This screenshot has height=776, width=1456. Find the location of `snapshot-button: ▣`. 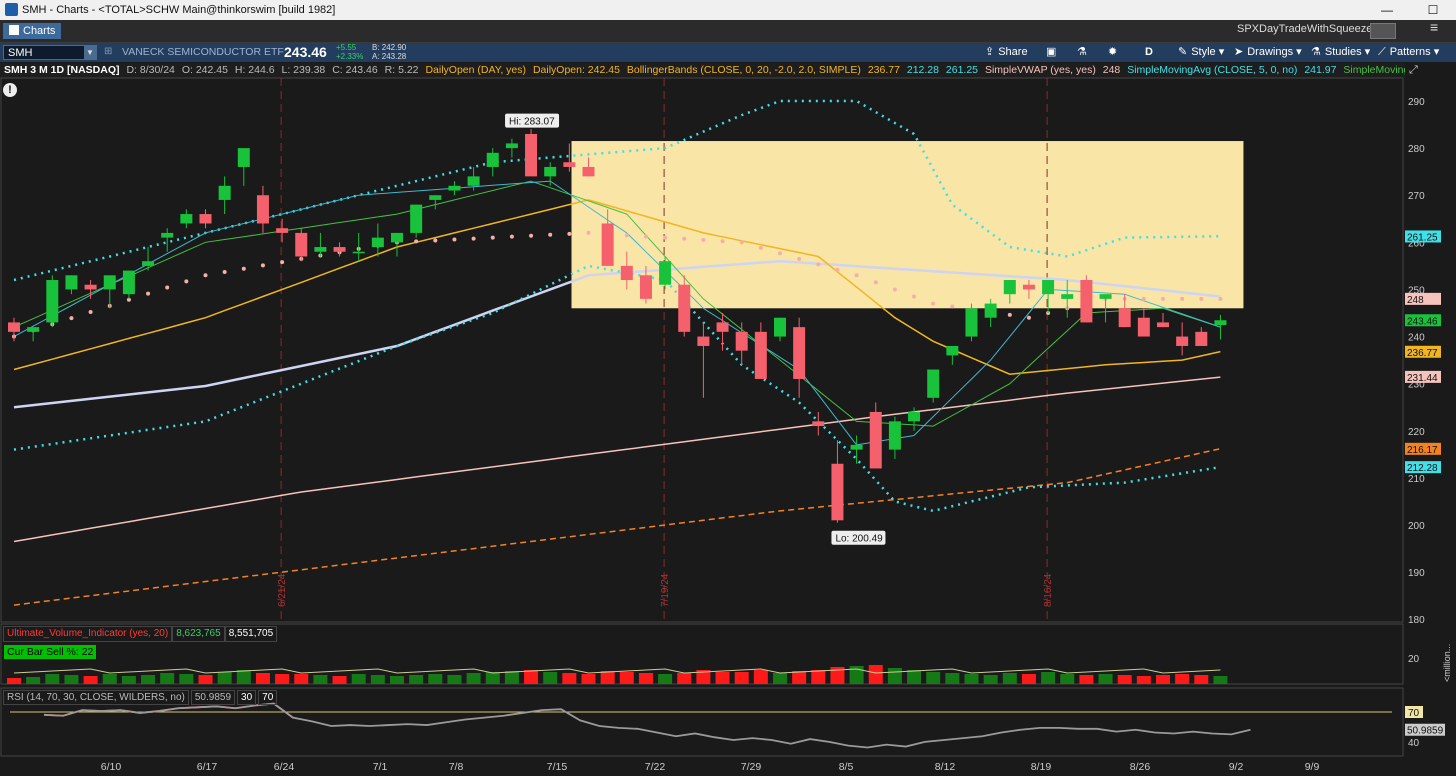

snapshot-button: ▣ is located at coordinates (1053, 52).